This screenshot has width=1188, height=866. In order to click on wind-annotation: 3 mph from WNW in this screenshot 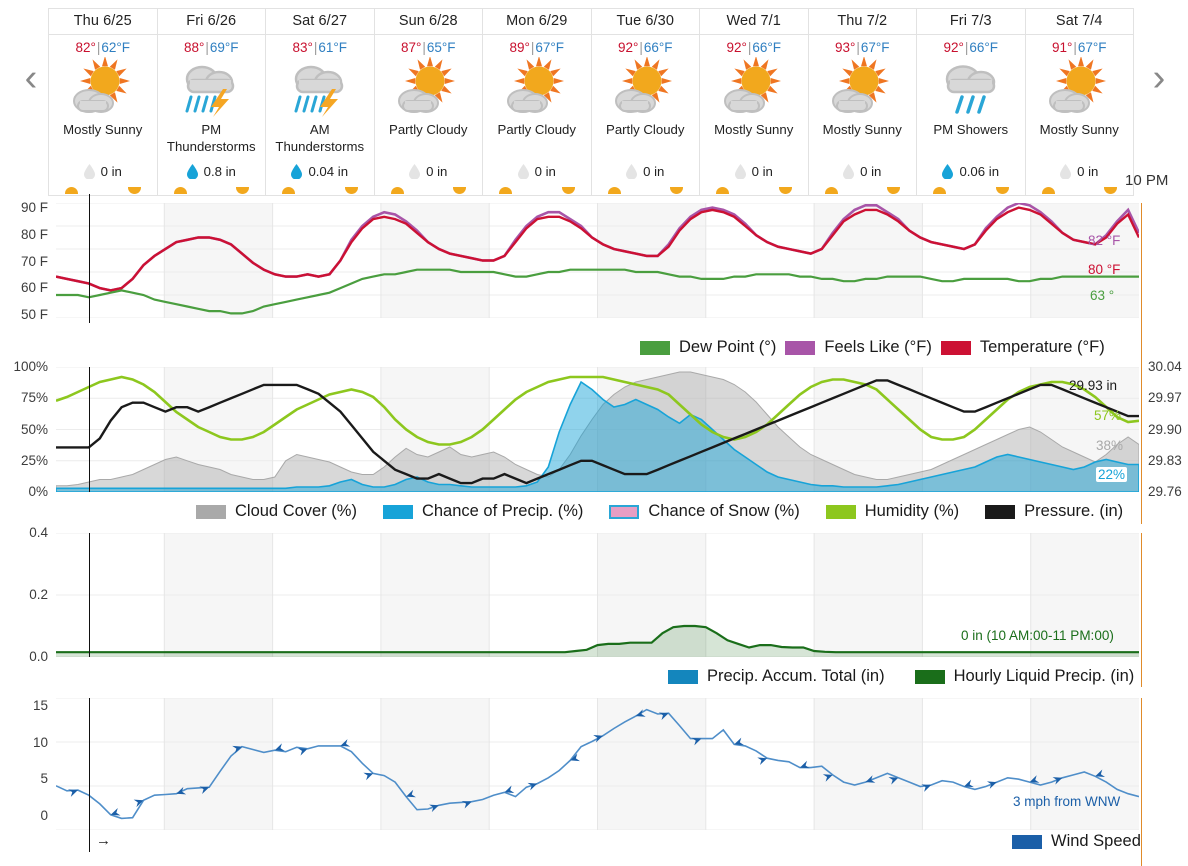, I will do `click(1067, 801)`.